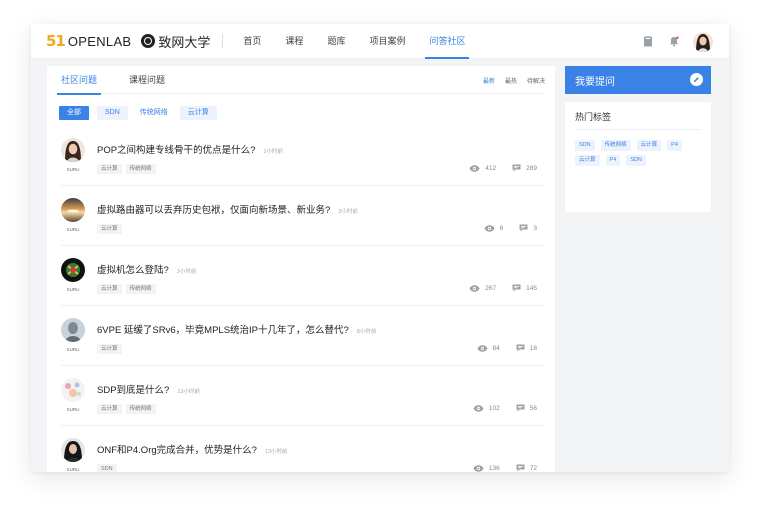 This screenshot has height=510, width=760. What do you see at coordinates (526, 408) in the screenshot?
I see `comment-count: 56` at bounding box center [526, 408].